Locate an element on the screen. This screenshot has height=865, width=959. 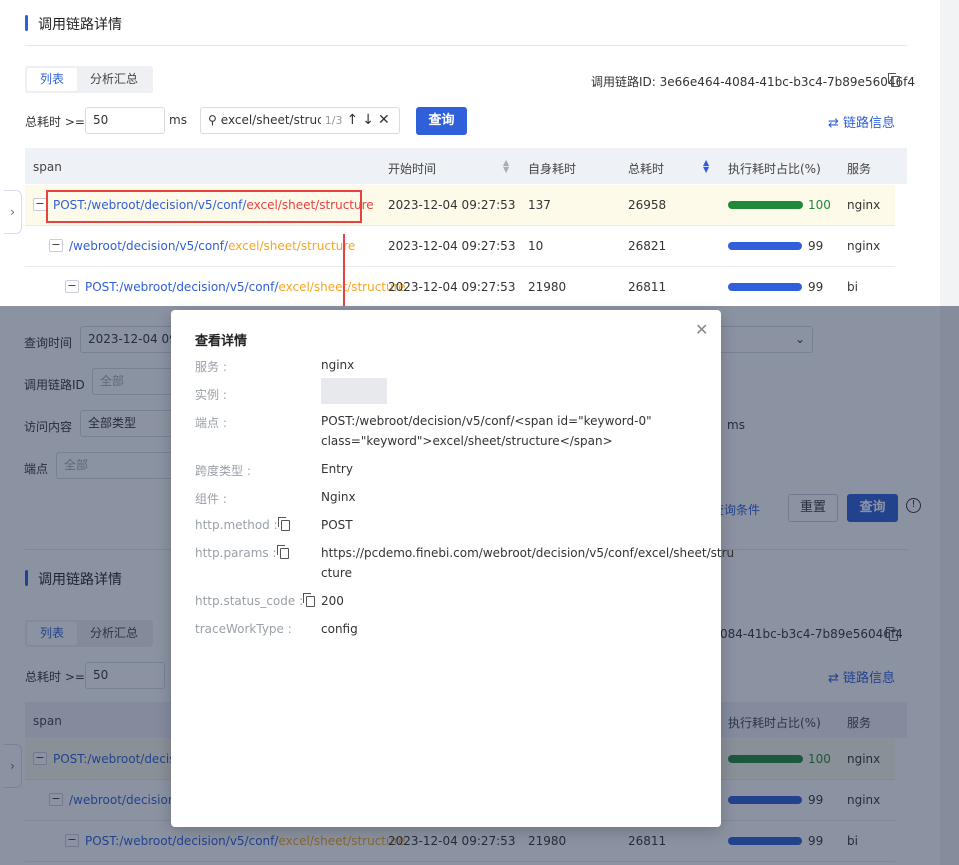
unit-label: ms is located at coordinates (178, 120).